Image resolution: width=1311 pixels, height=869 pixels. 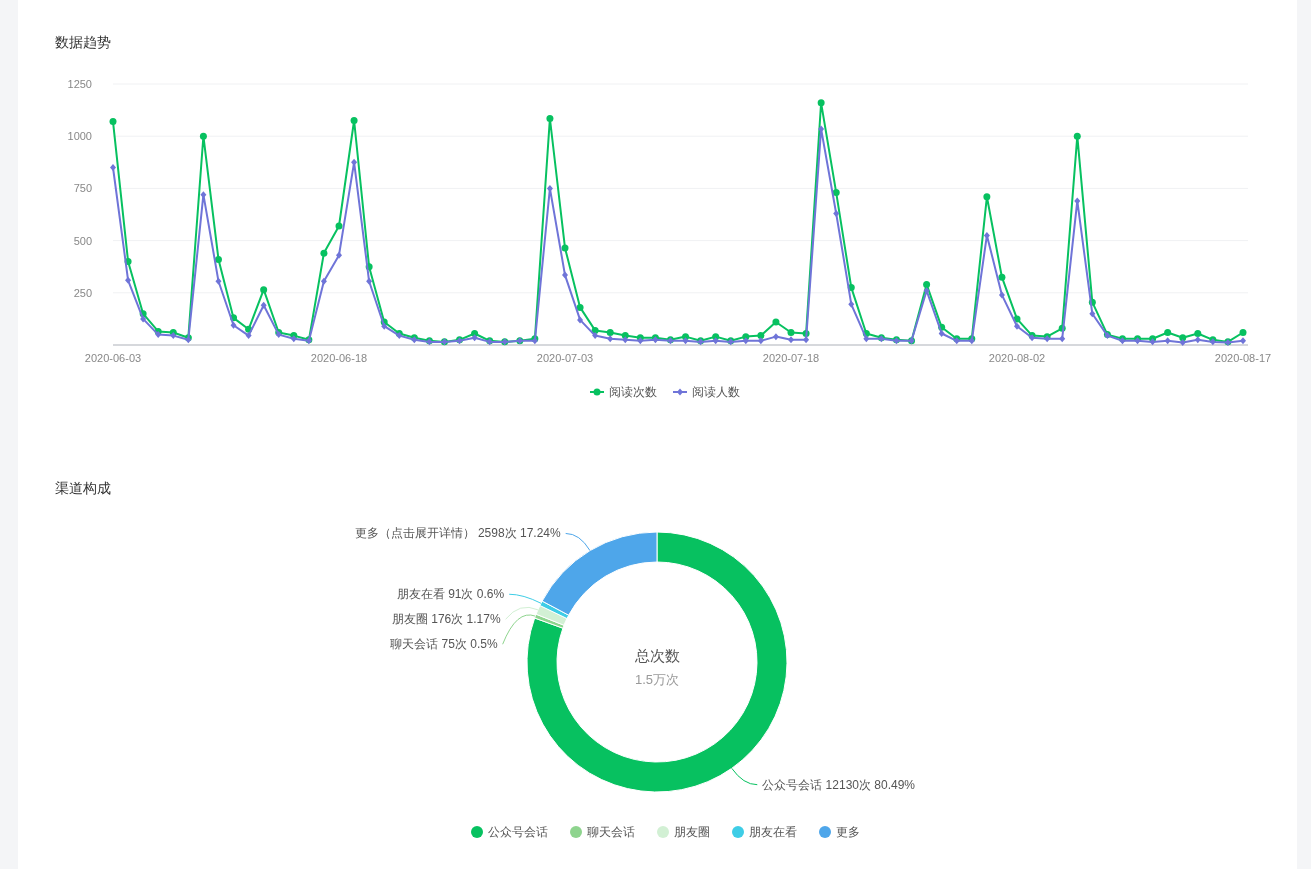 What do you see at coordinates (83, 488) in the screenshot?
I see `section-title: 渠道构成` at bounding box center [83, 488].